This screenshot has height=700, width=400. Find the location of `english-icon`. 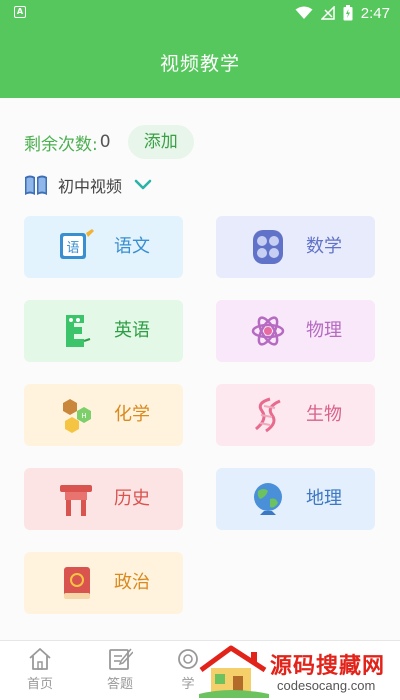

english-icon is located at coordinates (78, 331).